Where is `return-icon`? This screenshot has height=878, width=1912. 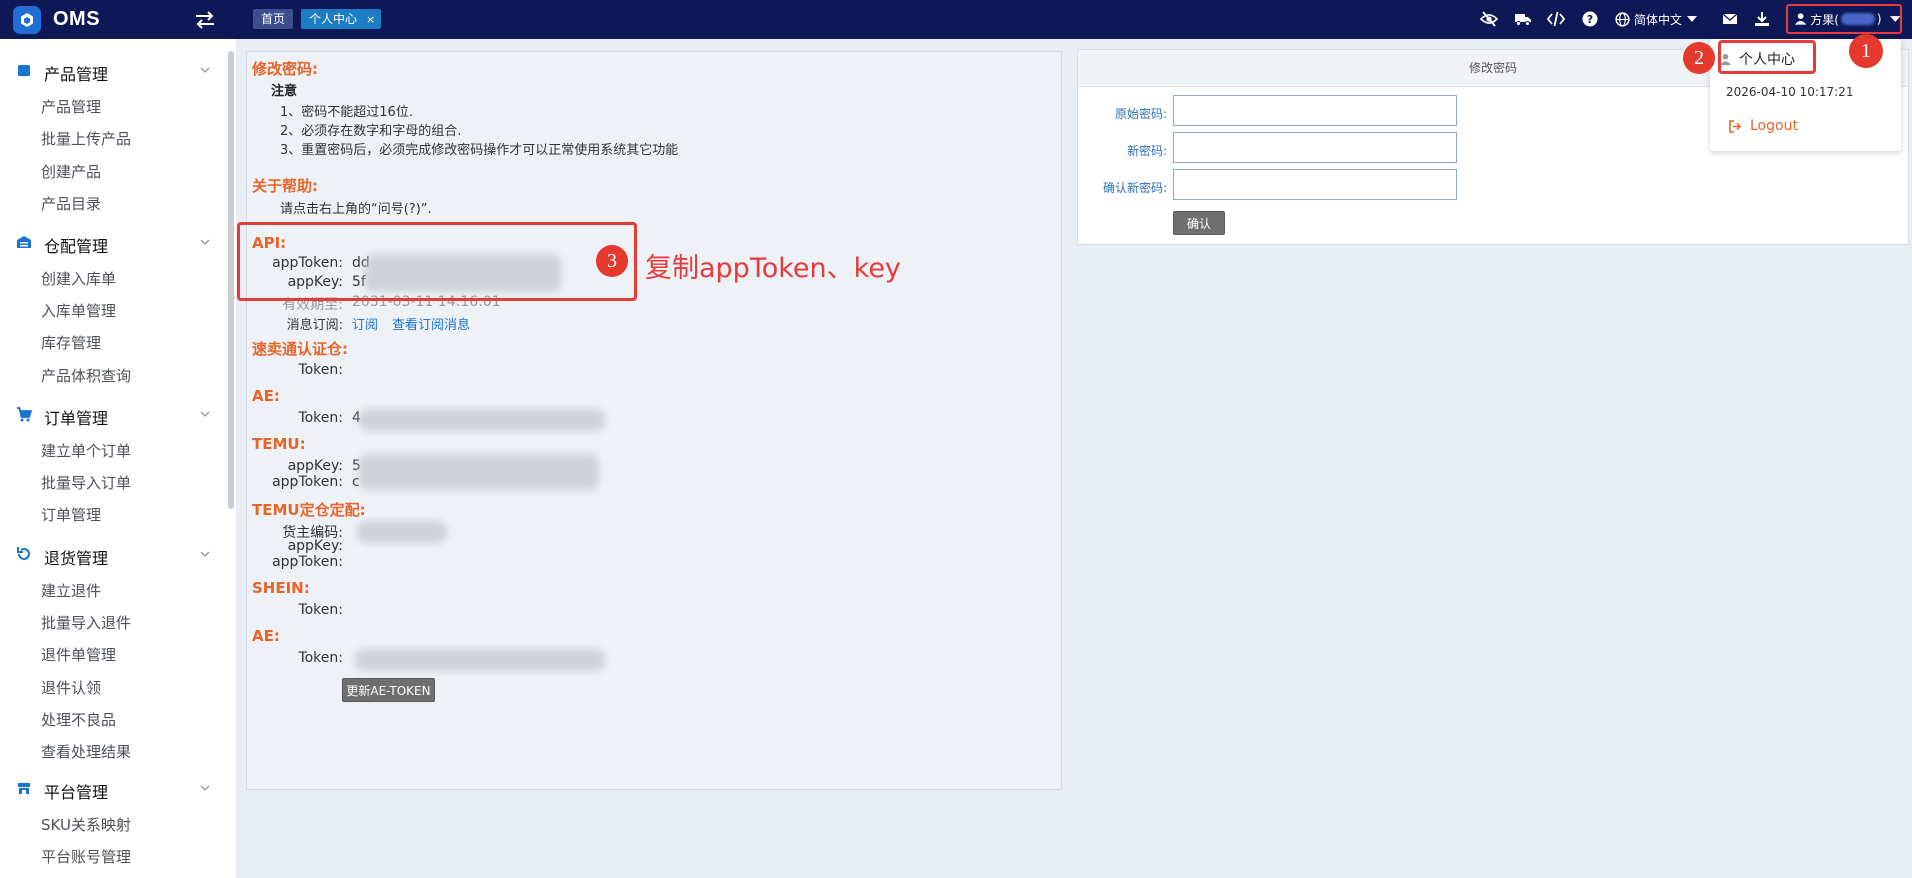
return-icon is located at coordinates (23, 553).